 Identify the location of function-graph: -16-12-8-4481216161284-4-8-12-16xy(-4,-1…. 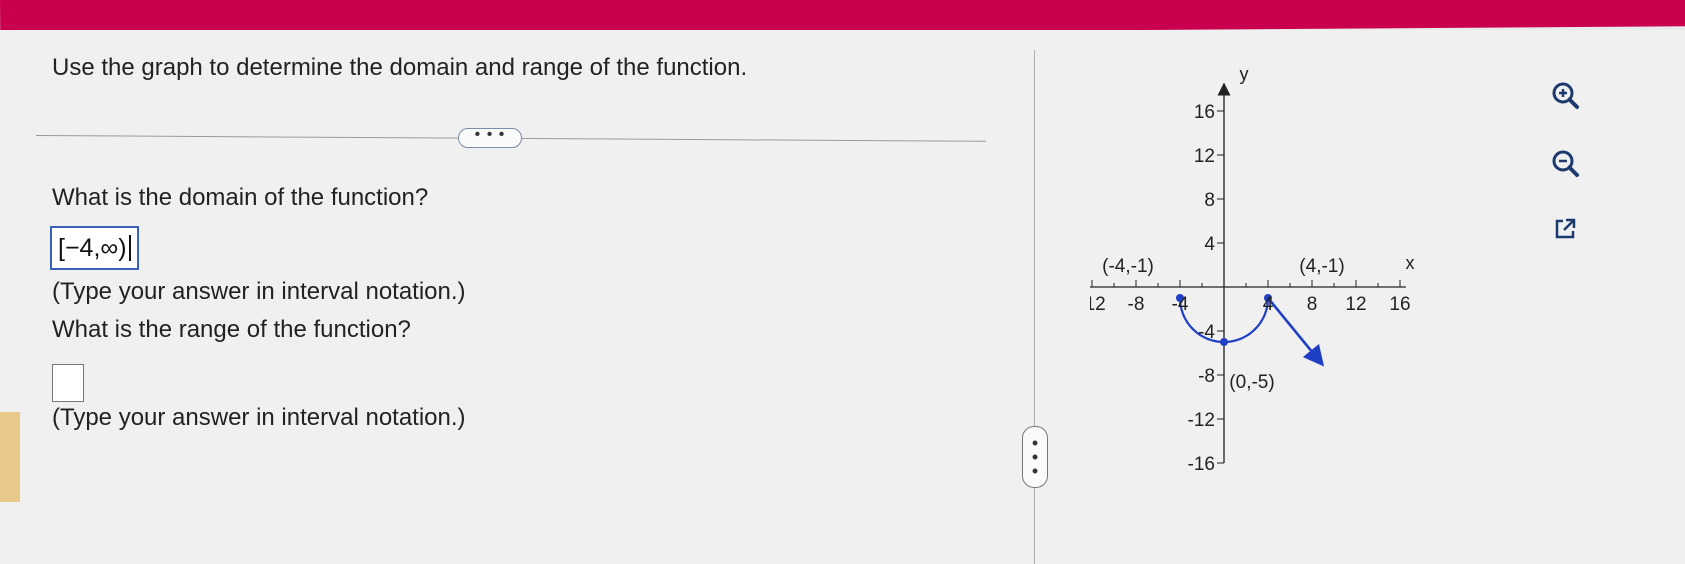
(1252, 271).